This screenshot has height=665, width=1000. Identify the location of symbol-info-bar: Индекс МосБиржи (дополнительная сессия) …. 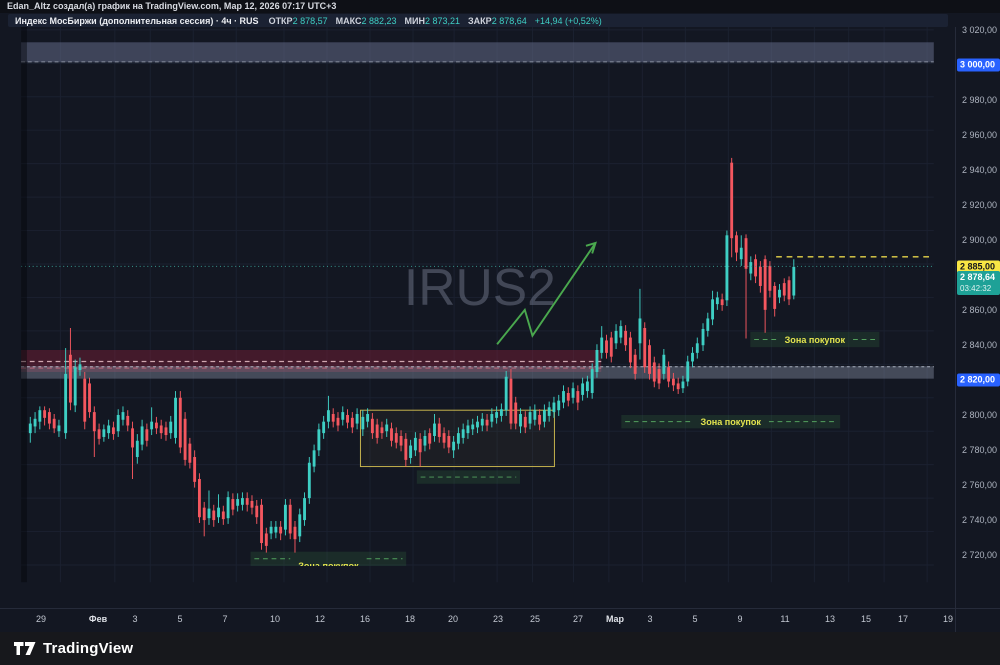
(478, 20).